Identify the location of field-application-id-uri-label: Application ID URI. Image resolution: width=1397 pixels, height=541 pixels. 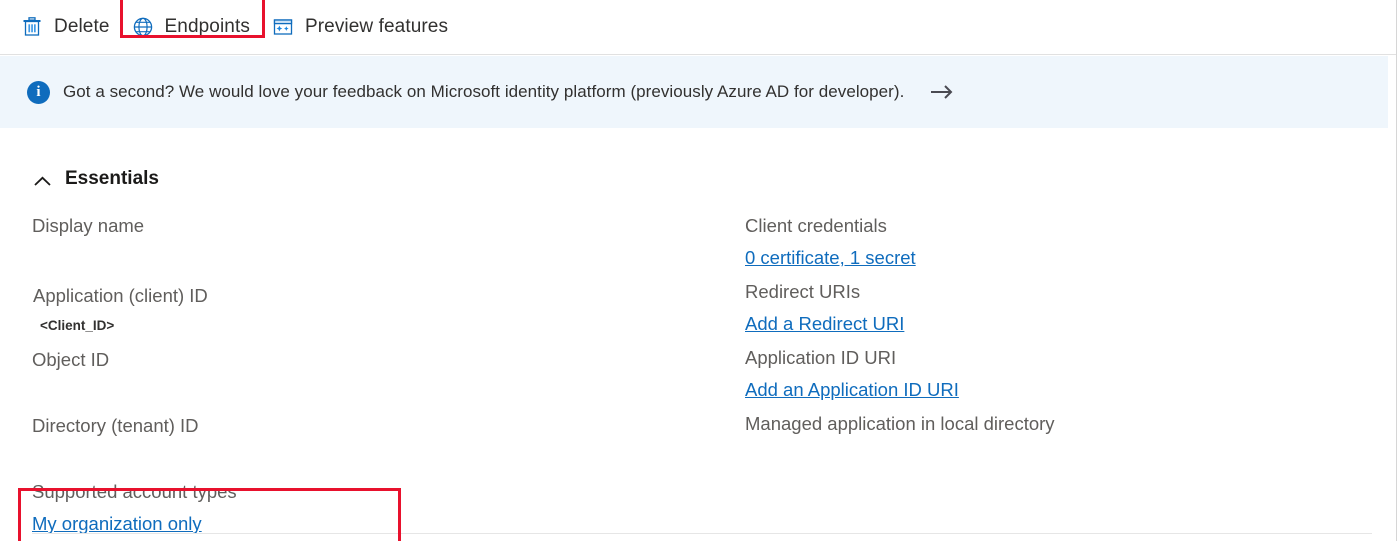
(821, 357).